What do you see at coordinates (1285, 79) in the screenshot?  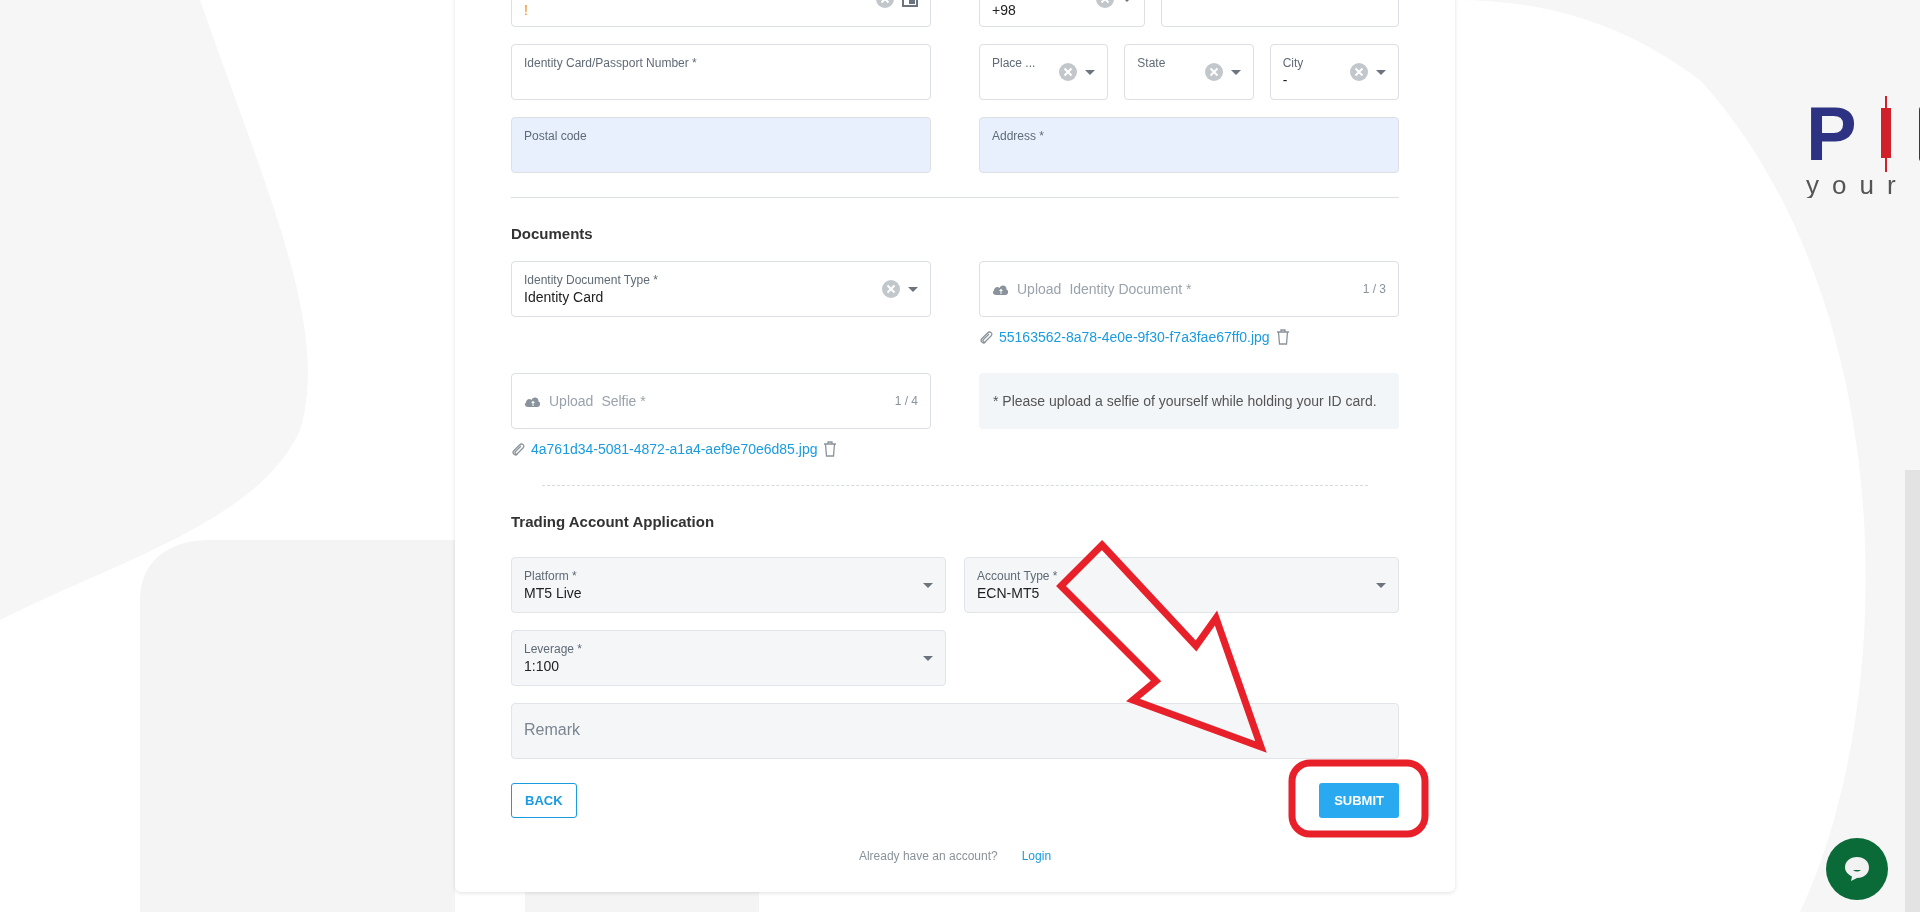 I see `field-value: -` at bounding box center [1285, 79].